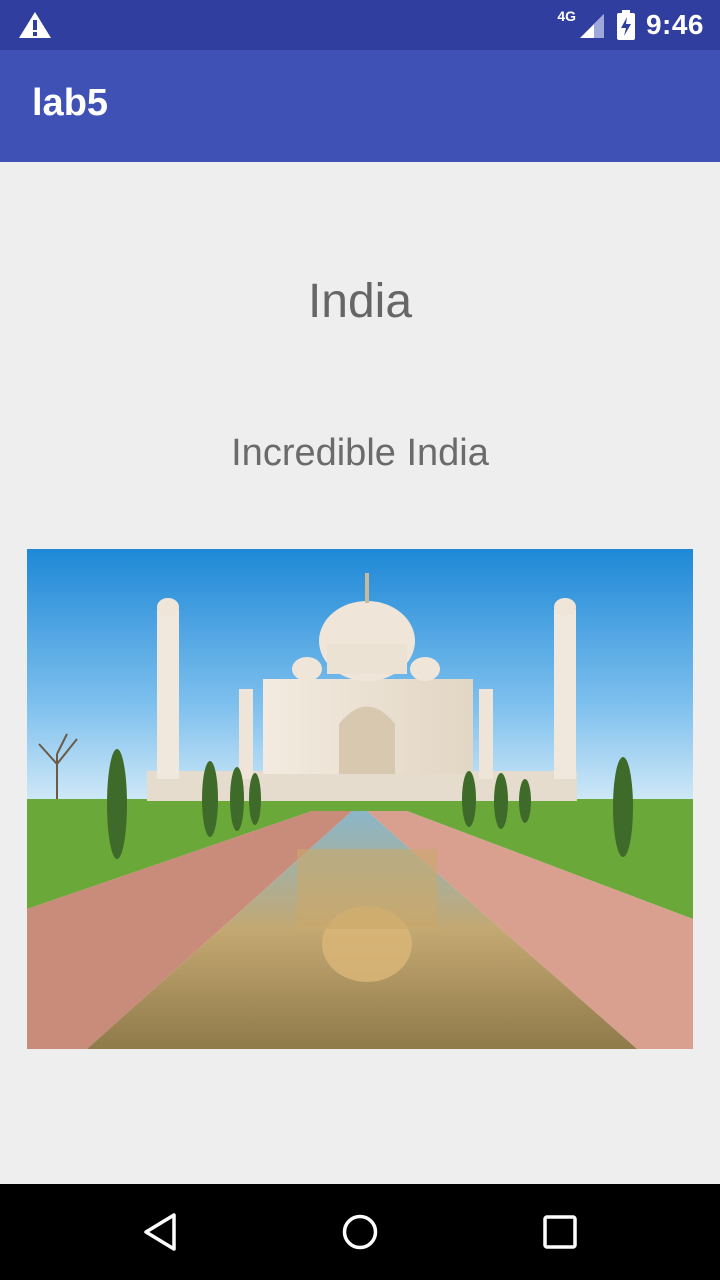  I want to click on navigation-bar, so click(360, 1232).